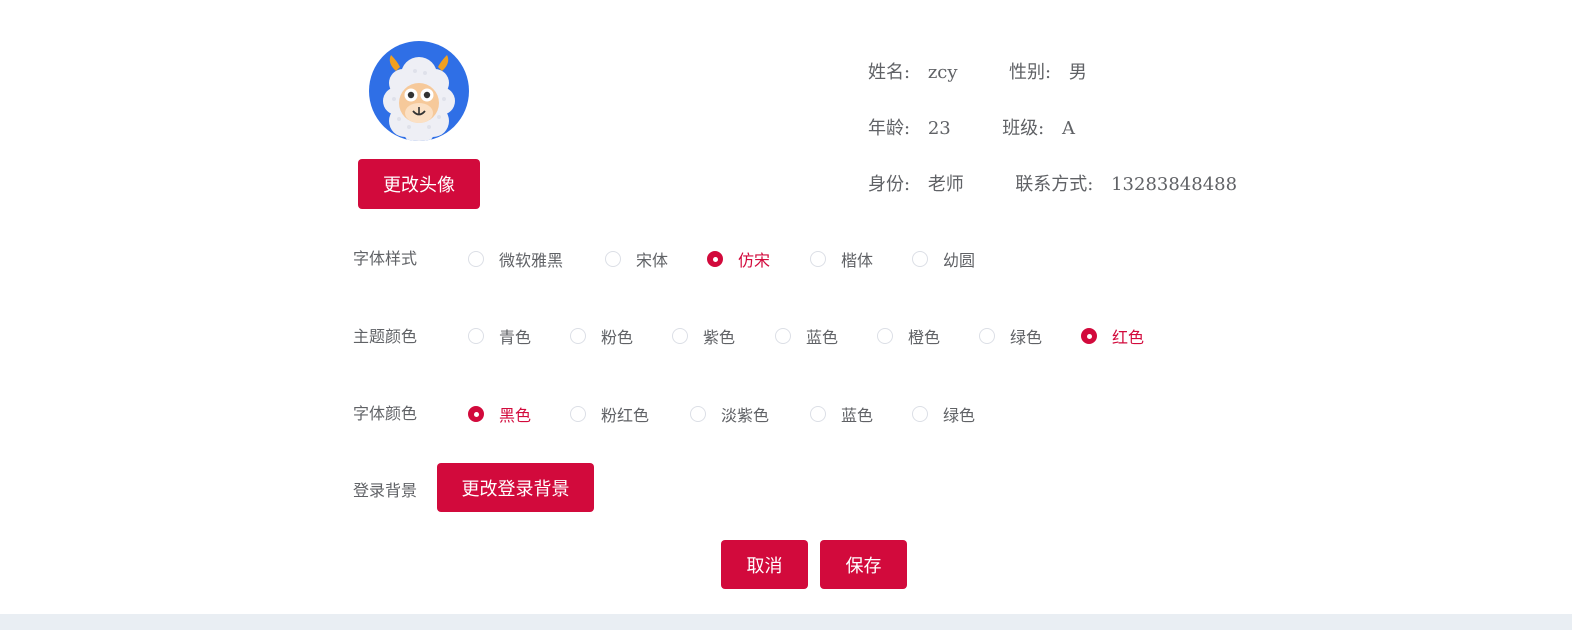 The height and width of the screenshot is (630, 1572). I want to click on theme-color-option-green: 绿色, so click(1010, 336).